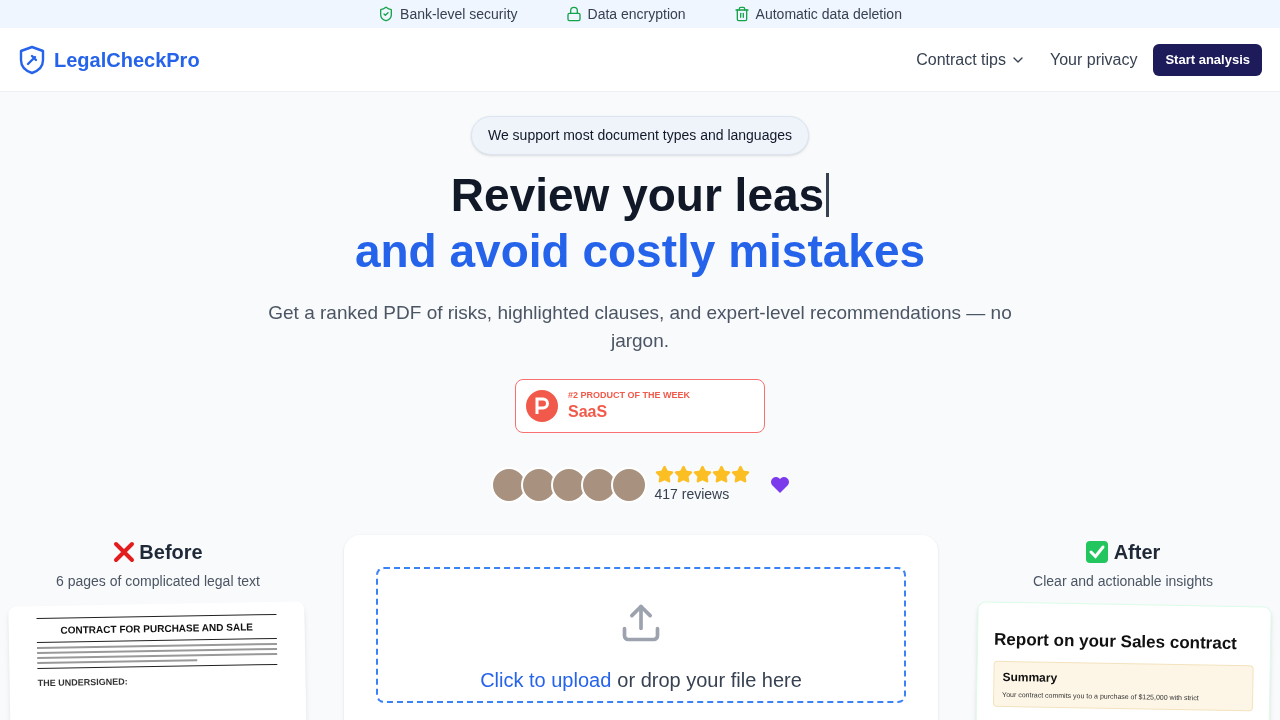  What do you see at coordinates (629, 396) in the screenshot?
I see `award-rank: #2 PRODUCT OF THE WEEK` at bounding box center [629, 396].